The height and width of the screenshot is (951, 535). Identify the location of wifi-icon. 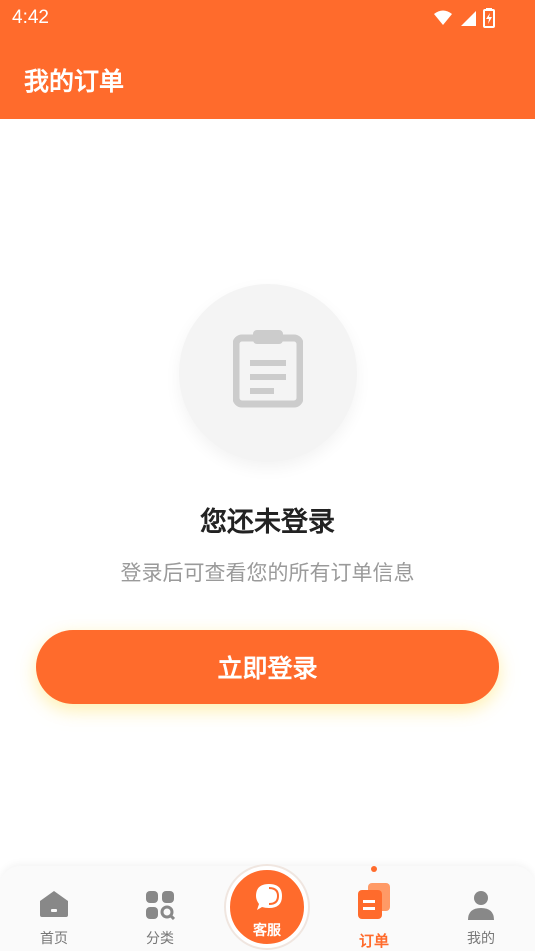
(443, 17).